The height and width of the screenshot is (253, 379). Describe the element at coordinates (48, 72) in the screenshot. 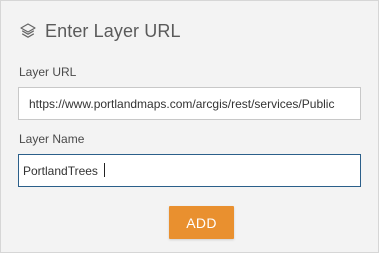

I see `layer-url-label: Layer URL` at that location.